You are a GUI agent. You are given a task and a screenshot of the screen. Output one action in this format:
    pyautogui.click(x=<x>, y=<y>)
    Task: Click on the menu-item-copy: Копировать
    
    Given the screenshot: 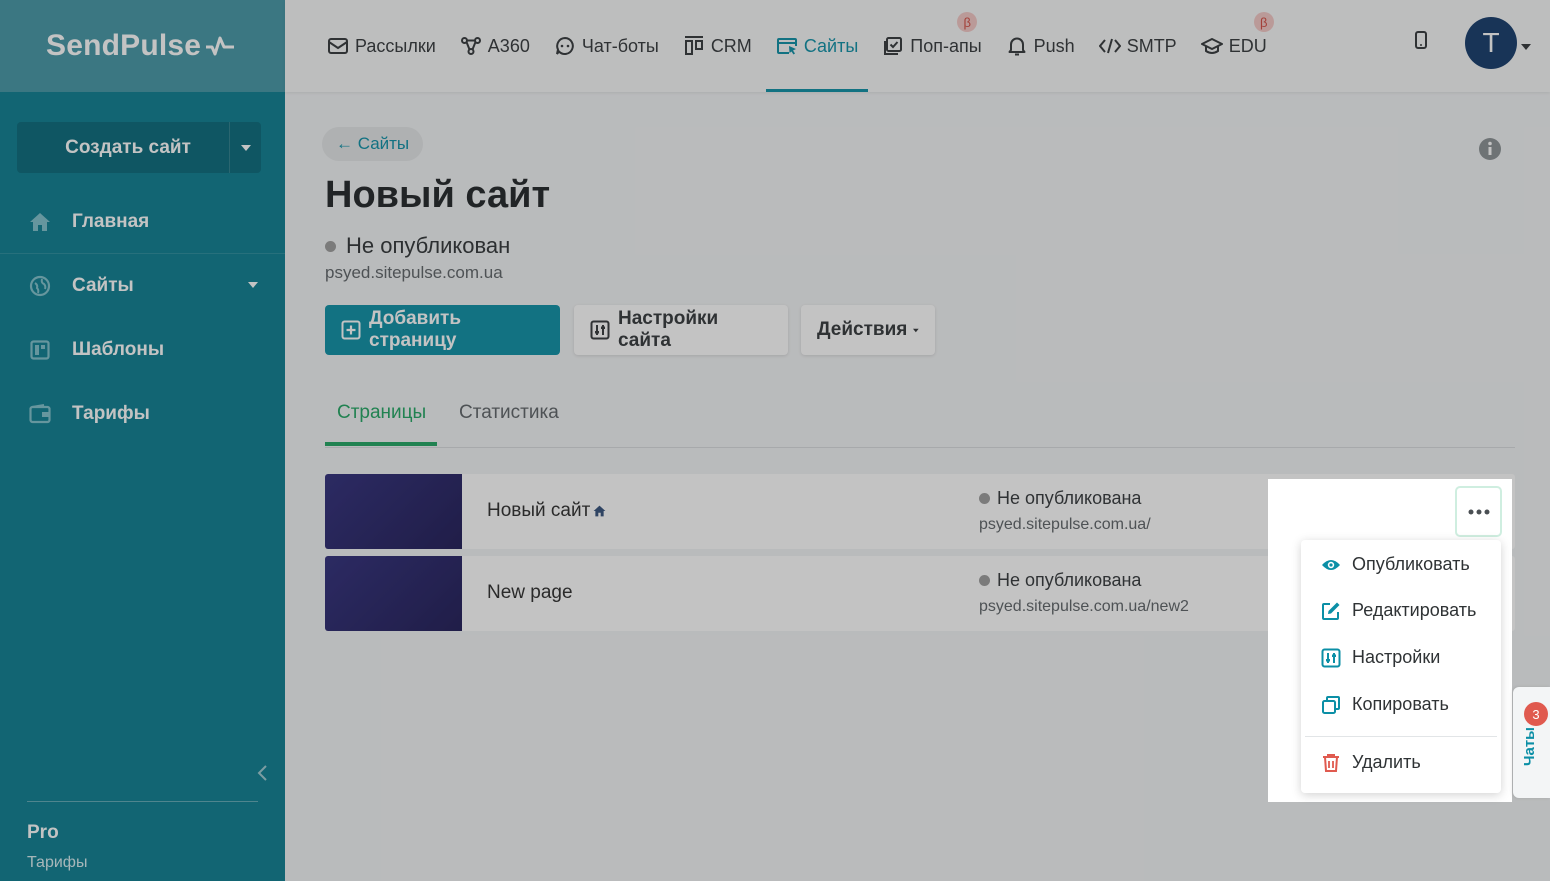 What is the action you would take?
    pyautogui.click(x=1384, y=704)
    